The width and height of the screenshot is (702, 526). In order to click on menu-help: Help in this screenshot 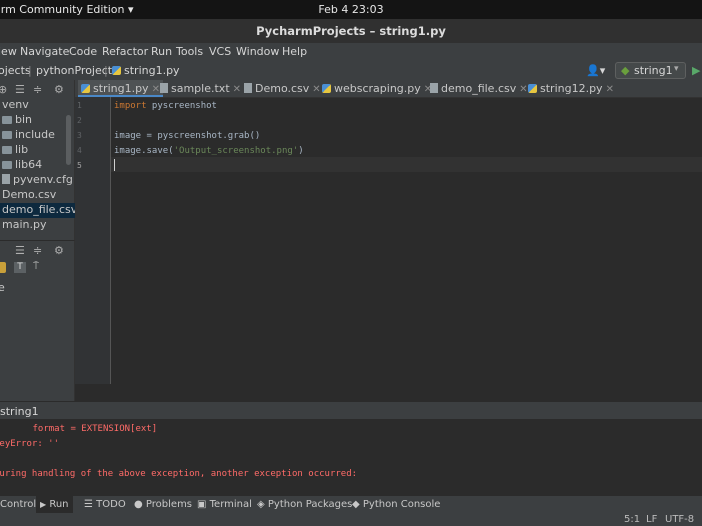, I will do `click(294, 51)`.